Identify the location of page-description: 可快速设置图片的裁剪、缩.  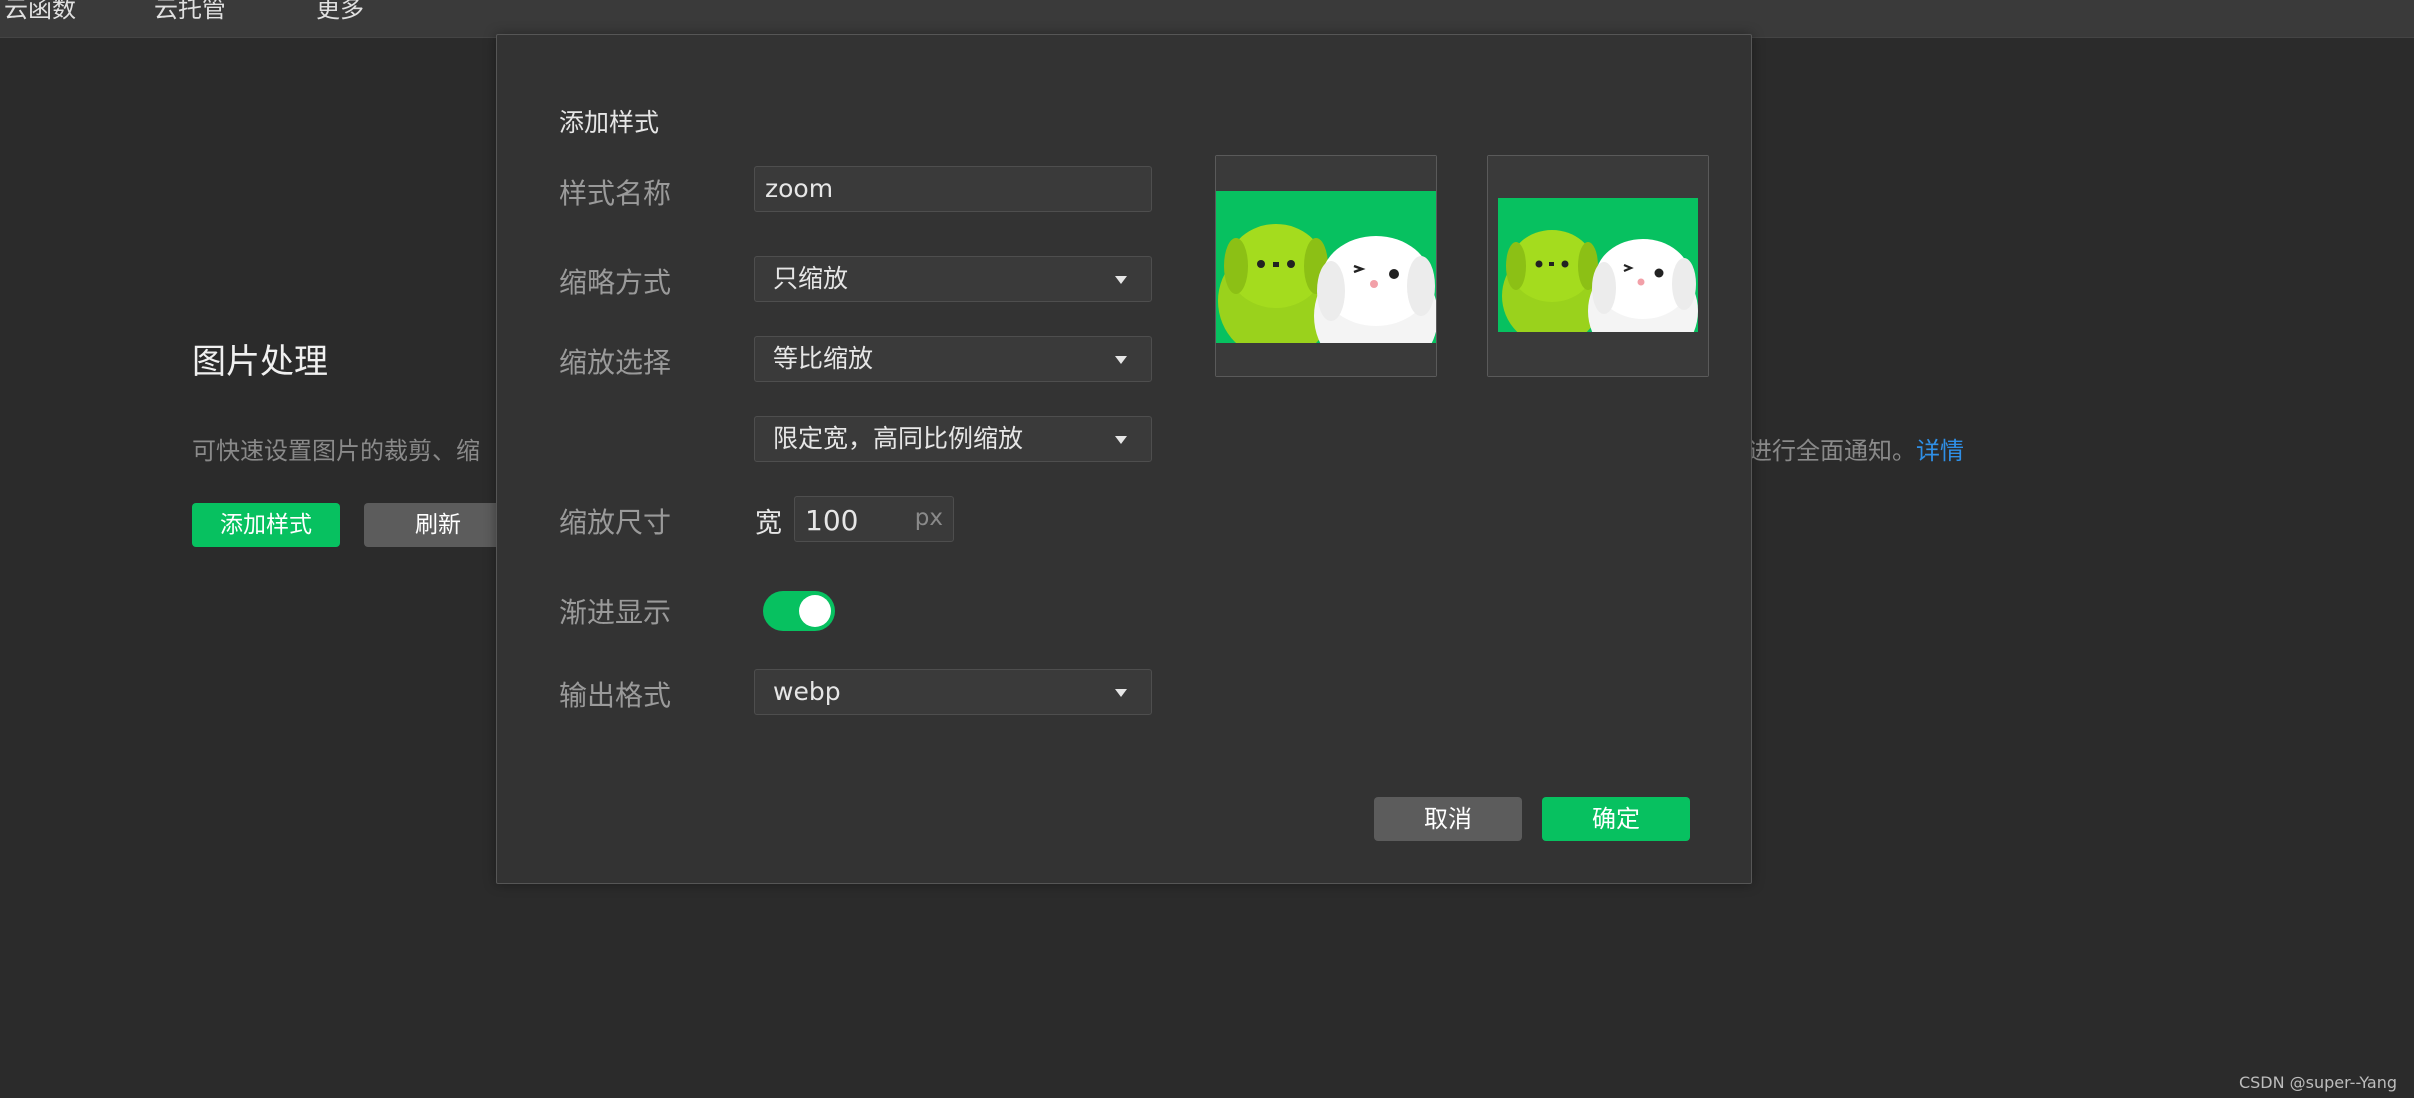
(336, 451).